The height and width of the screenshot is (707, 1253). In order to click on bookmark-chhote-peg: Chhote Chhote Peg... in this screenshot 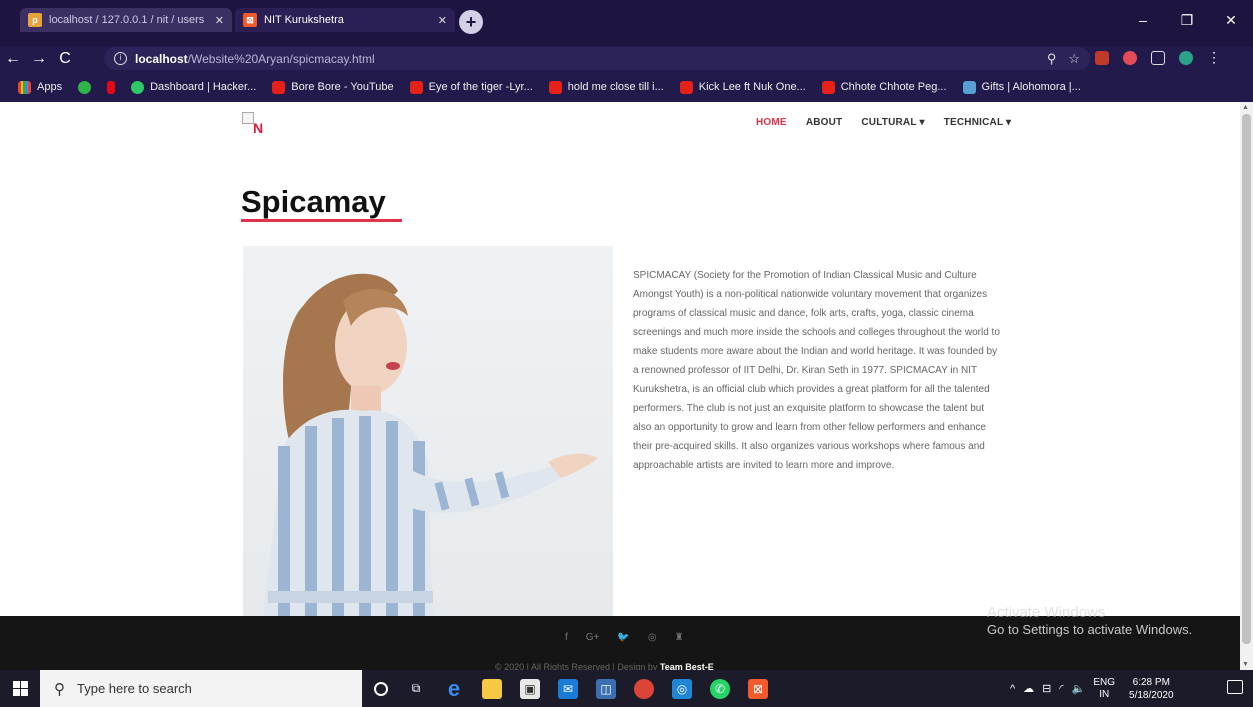, I will do `click(884, 87)`.